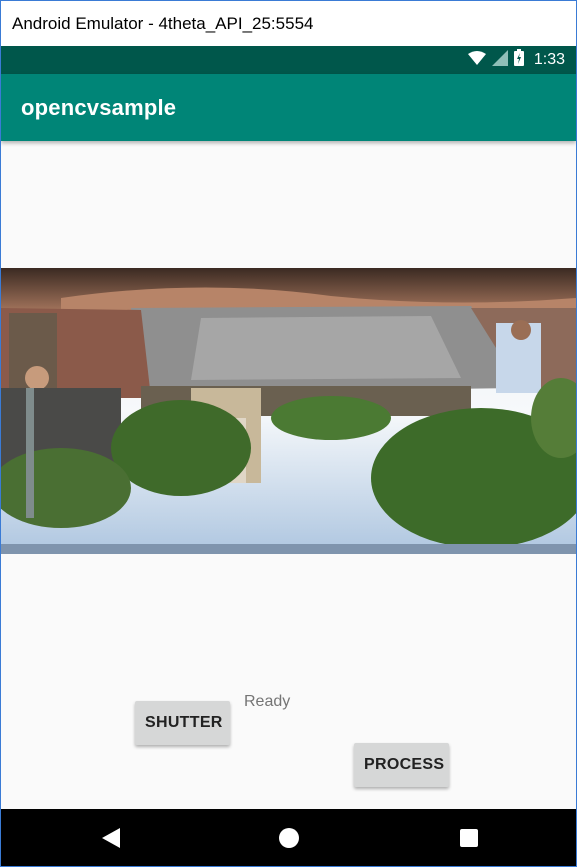  Describe the element at coordinates (401, 765) in the screenshot. I see `process-button: PROCESS` at that location.